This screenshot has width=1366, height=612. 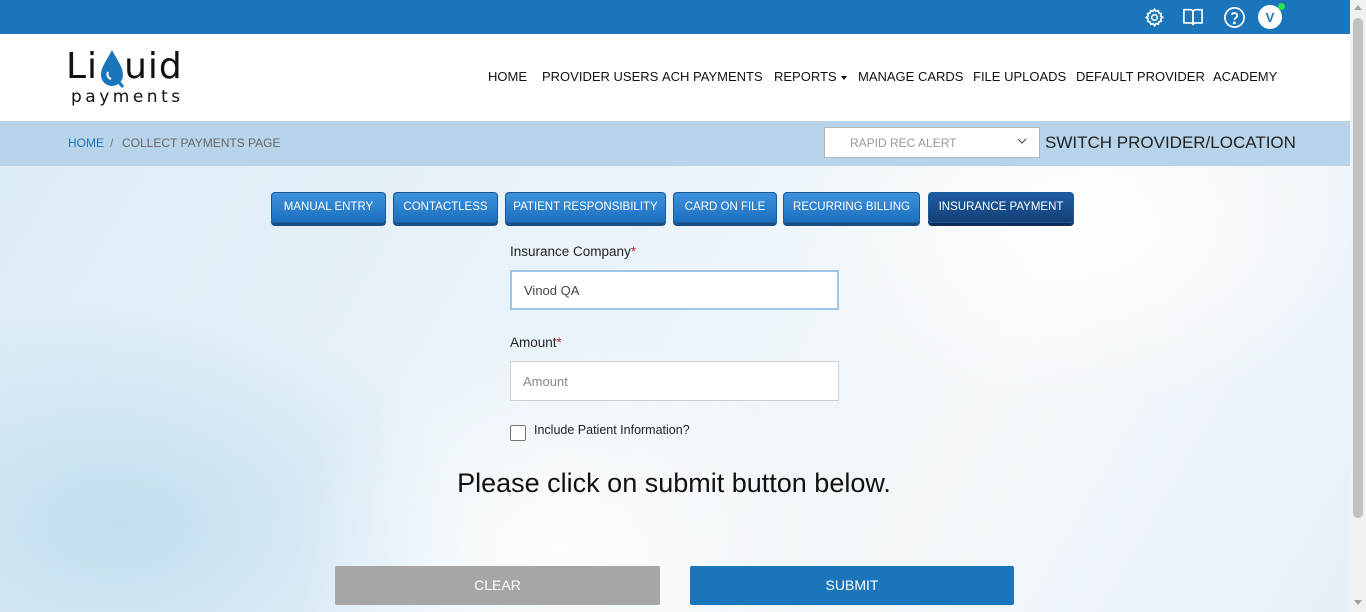 What do you see at coordinates (852, 585) in the screenshot?
I see `submit-button: SUBMIT` at bounding box center [852, 585].